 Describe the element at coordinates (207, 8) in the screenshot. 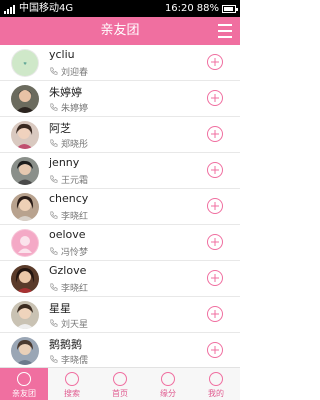

I see `battery-label: 88%` at that location.